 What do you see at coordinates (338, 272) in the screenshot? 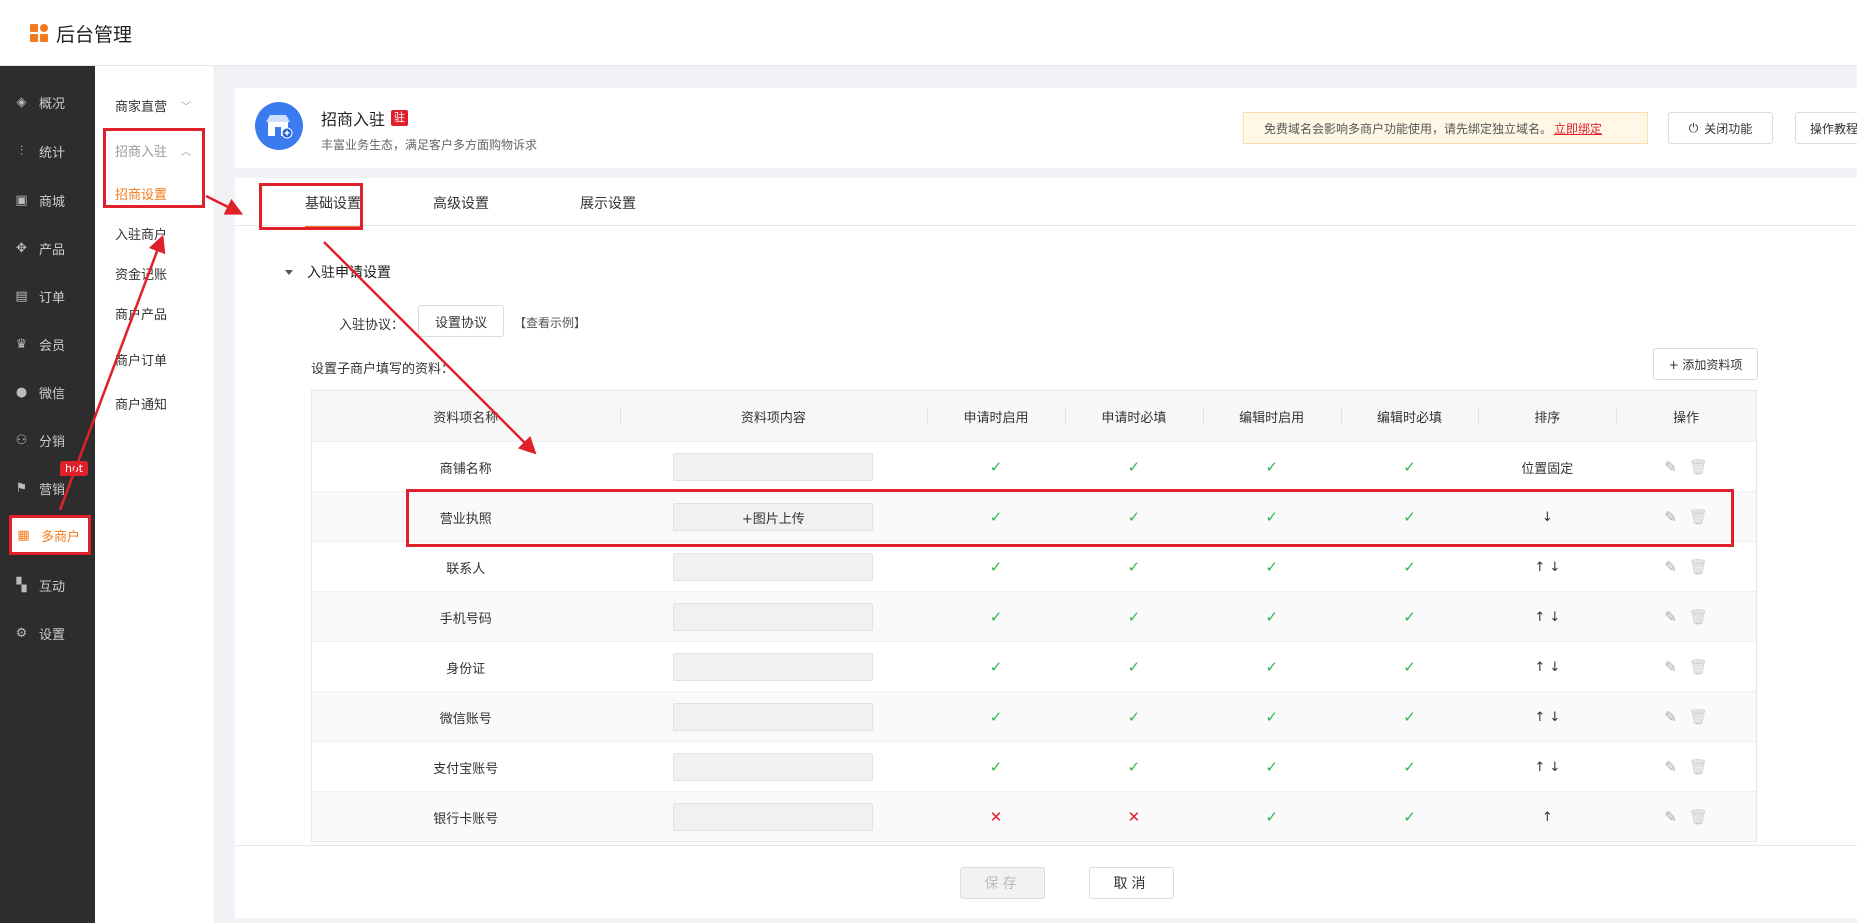
I see `section-title: 入驻申请设置` at bounding box center [338, 272].